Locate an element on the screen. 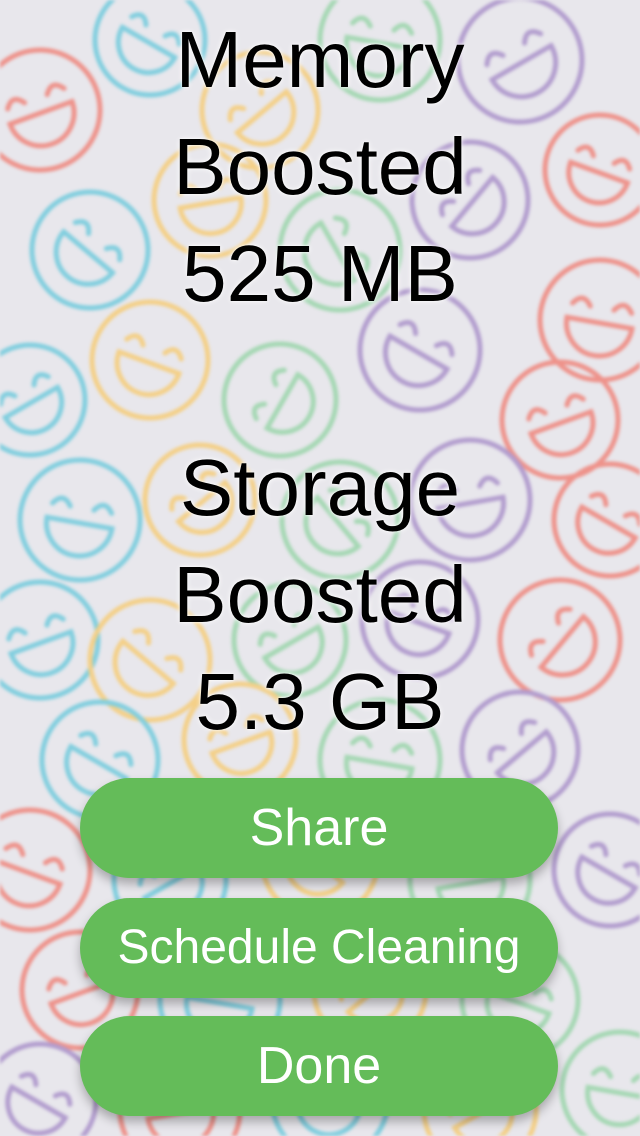 This screenshot has width=640, height=1136. storage-amount: 5.3 GB is located at coordinates (320, 701).